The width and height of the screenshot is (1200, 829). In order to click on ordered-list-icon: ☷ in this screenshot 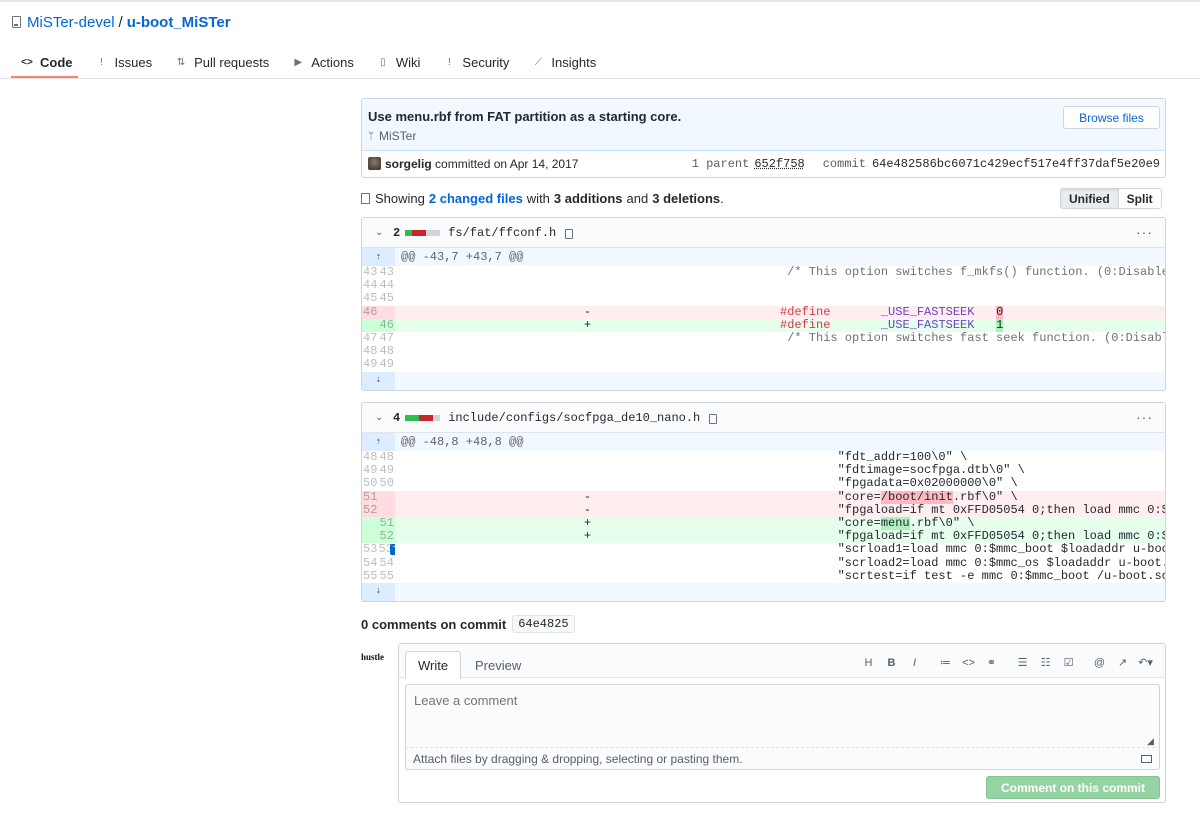, I will do `click(1045, 662)`.